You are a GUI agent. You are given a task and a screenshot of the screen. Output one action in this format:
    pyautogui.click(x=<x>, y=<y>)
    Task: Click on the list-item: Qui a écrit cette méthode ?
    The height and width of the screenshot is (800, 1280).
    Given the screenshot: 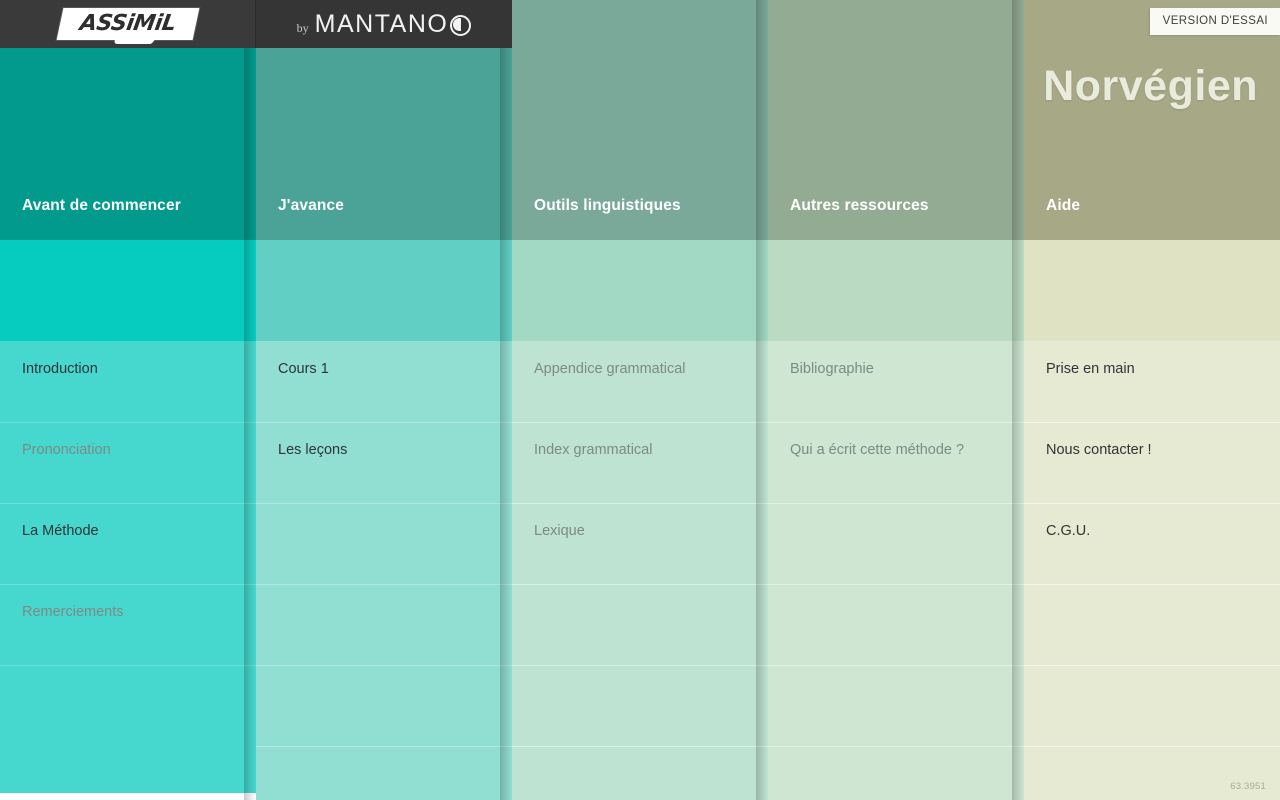 What is the action you would take?
    pyautogui.click(x=896, y=462)
    